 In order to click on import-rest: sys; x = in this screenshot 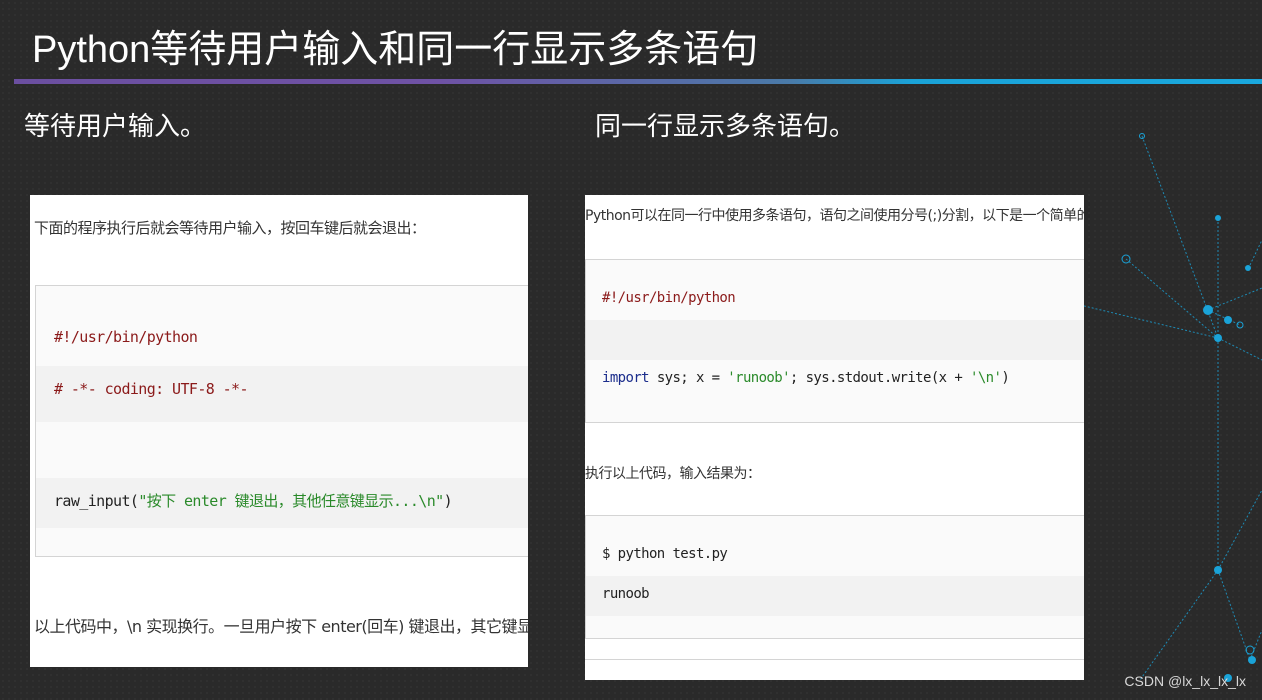, I will do `click(688, 378)`.